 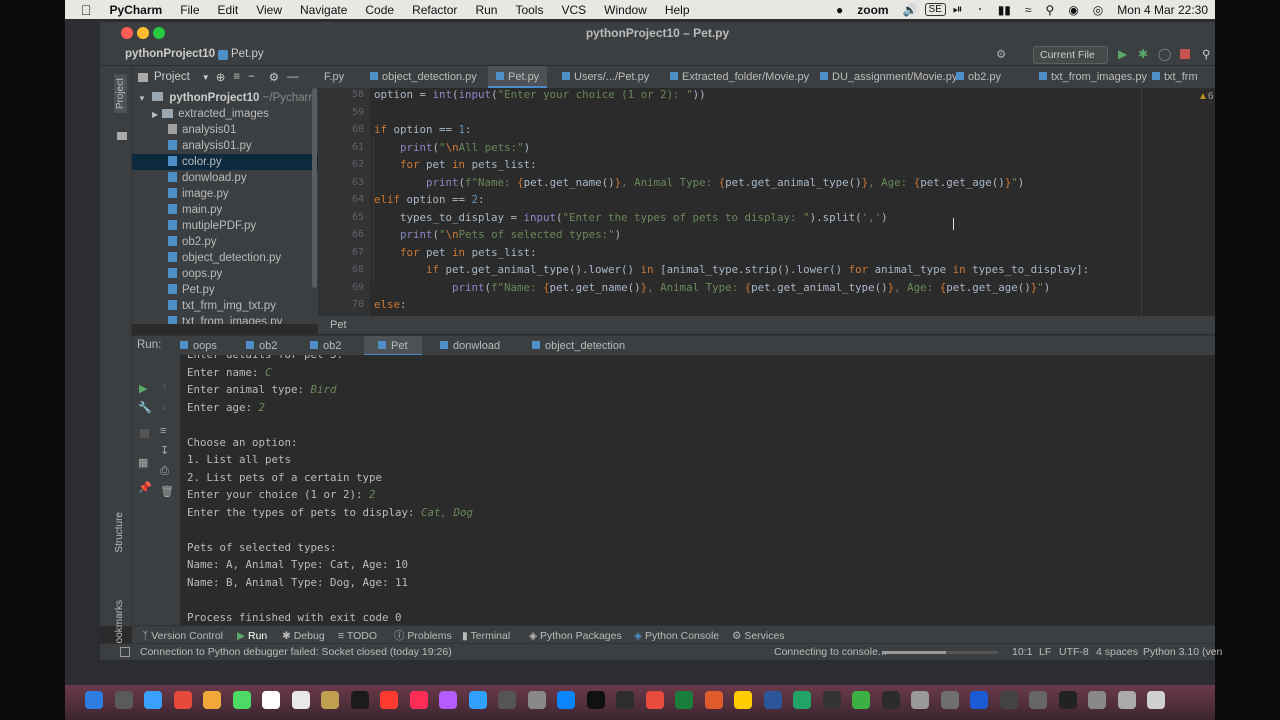 I want to click on tree-item: ▶ extracted_images, so click(x=225, y=114).